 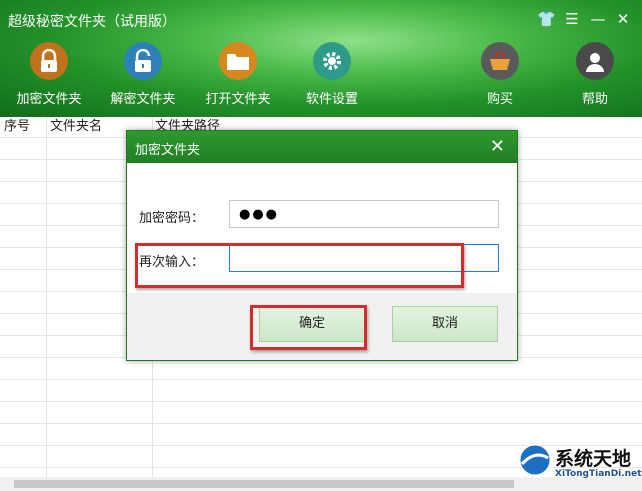 I want to click on cancel-button: 取消, so click(x=445, y=324).